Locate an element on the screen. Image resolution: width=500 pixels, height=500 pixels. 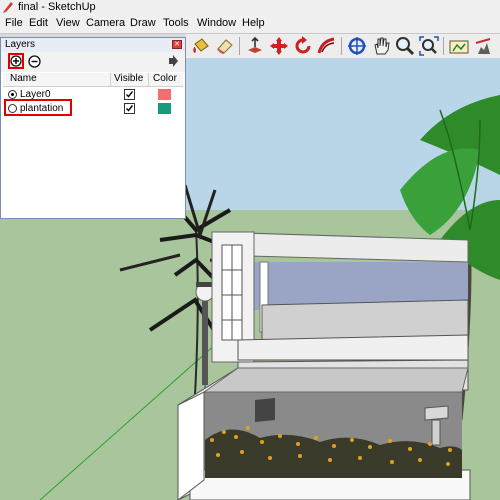
eraser-icon is located at coordinates (225, 46).